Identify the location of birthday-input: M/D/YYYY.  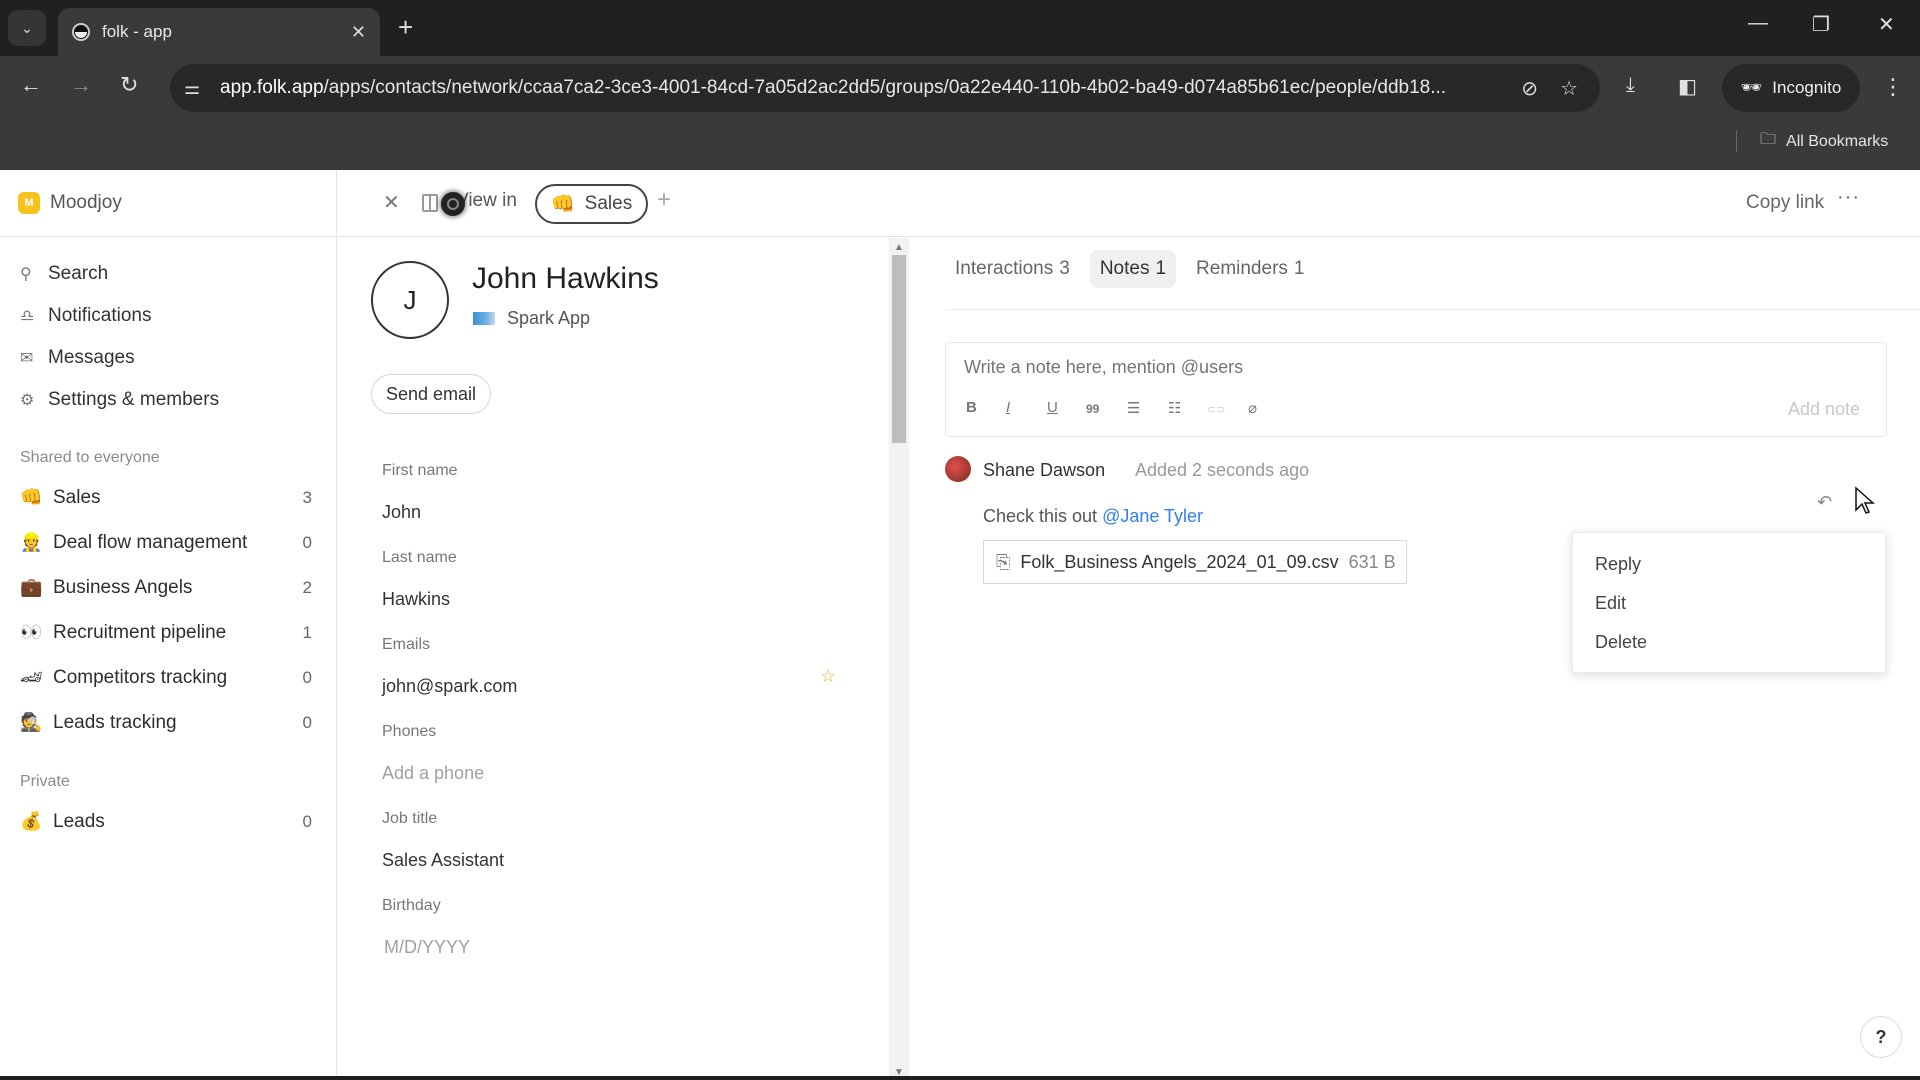
(427, 947).